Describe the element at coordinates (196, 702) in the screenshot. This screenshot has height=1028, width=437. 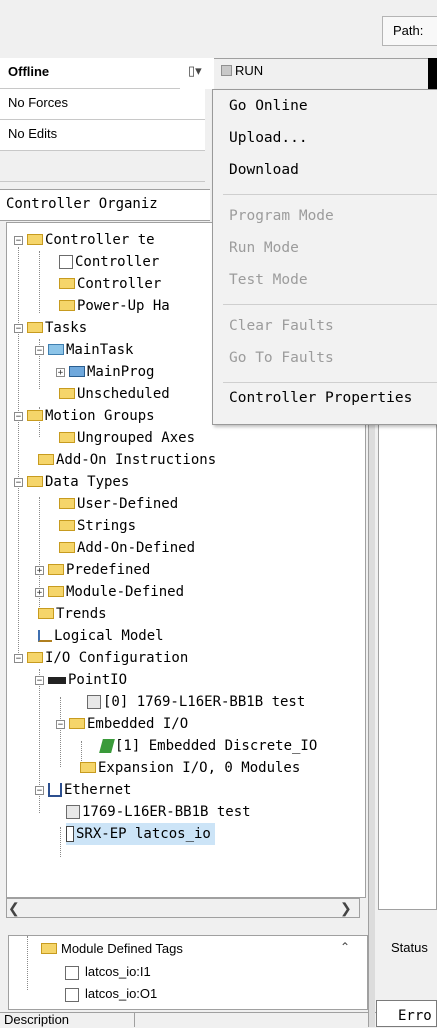
I see `tree-node-controller-module: [0] 1769-L16ER-BB1B test` at that location.